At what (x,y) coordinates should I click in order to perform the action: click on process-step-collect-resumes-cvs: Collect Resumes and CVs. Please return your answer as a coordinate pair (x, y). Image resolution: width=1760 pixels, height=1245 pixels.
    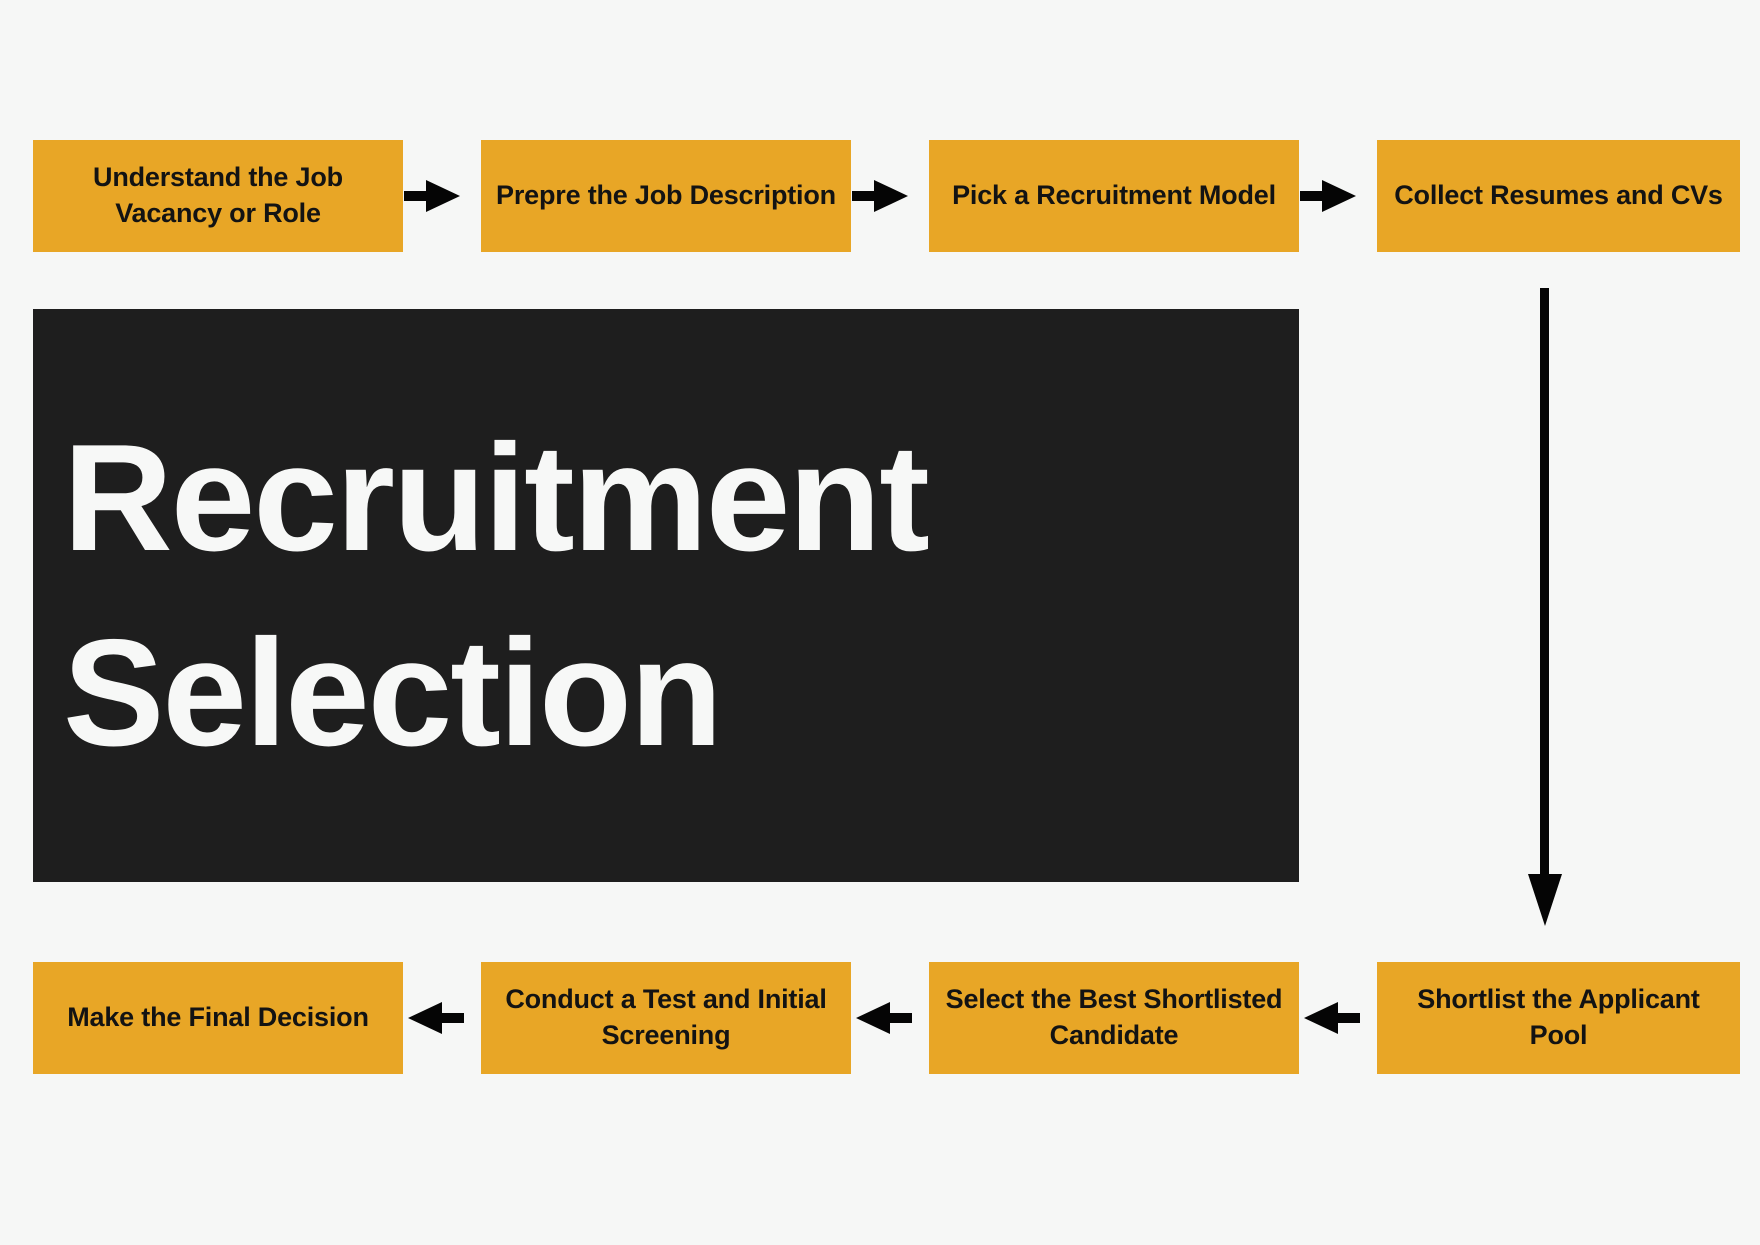
    Looking at the image, I should click on (1558, 196).